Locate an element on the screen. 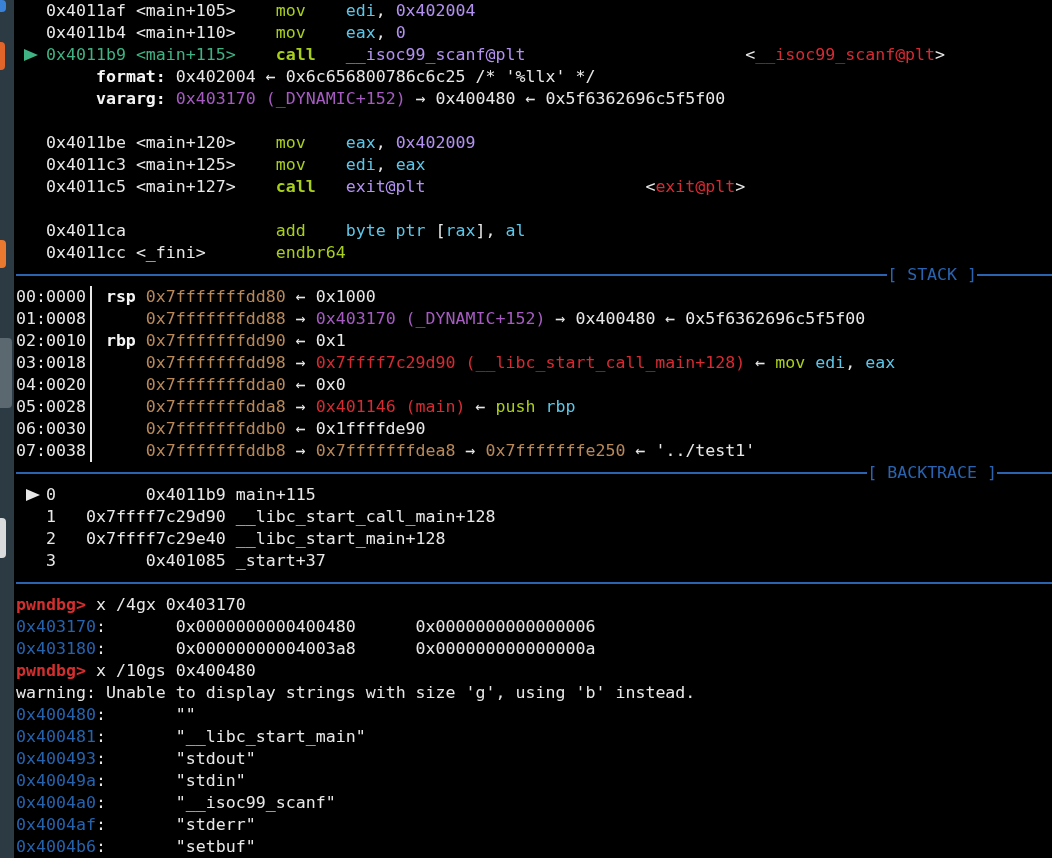 The image size is (1052, 858). stack-entry: 0x7fffffffddb8 → 0x7fffffffdea8 → 0x7fffffffe250 ← '../test1' is located at coordinates (450, 451).